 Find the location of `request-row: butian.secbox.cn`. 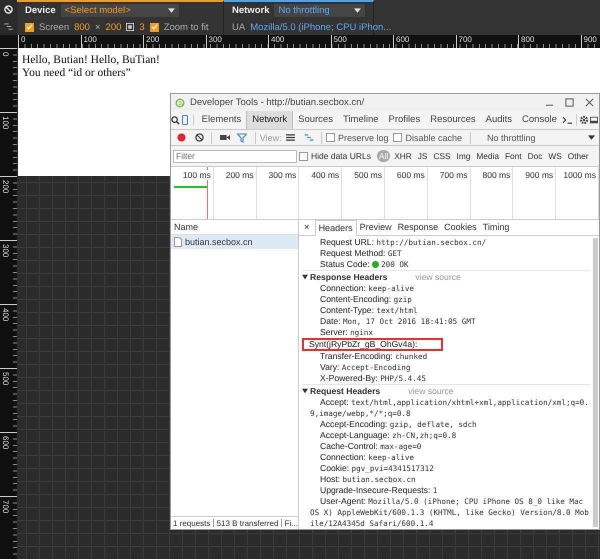

request-row: butian.secbox.cn is located at coordinates (234, 242).